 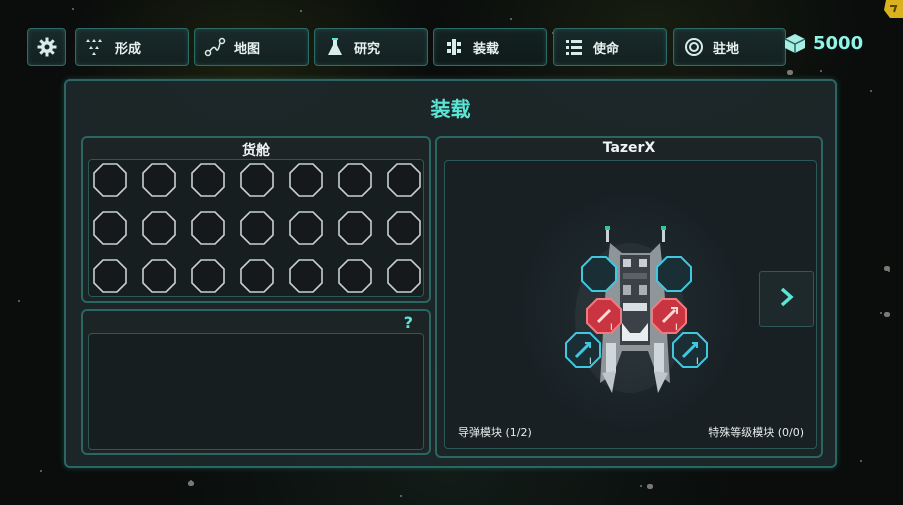 I want to click on ship-name: TazerX, so click(x=629, y=148).